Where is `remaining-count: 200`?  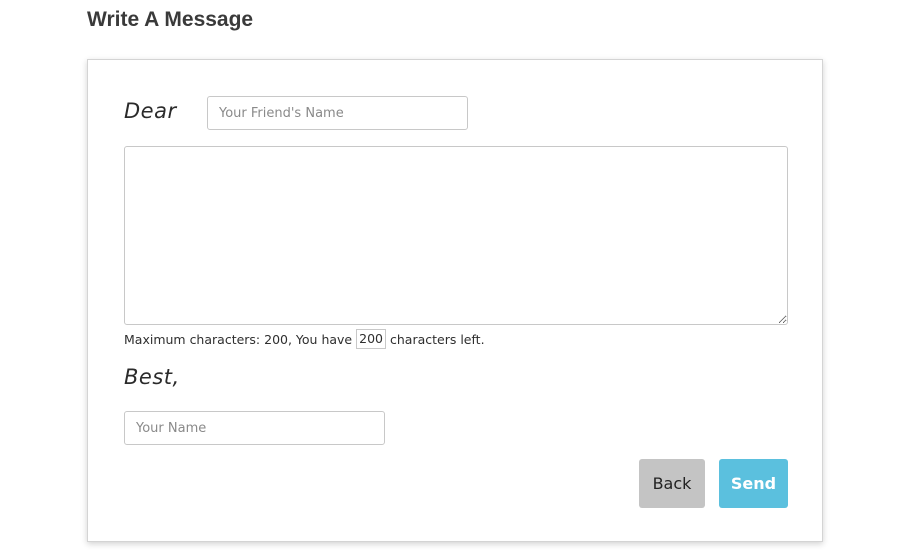 remaining-count: 200 is located at coordinates (371, 339).